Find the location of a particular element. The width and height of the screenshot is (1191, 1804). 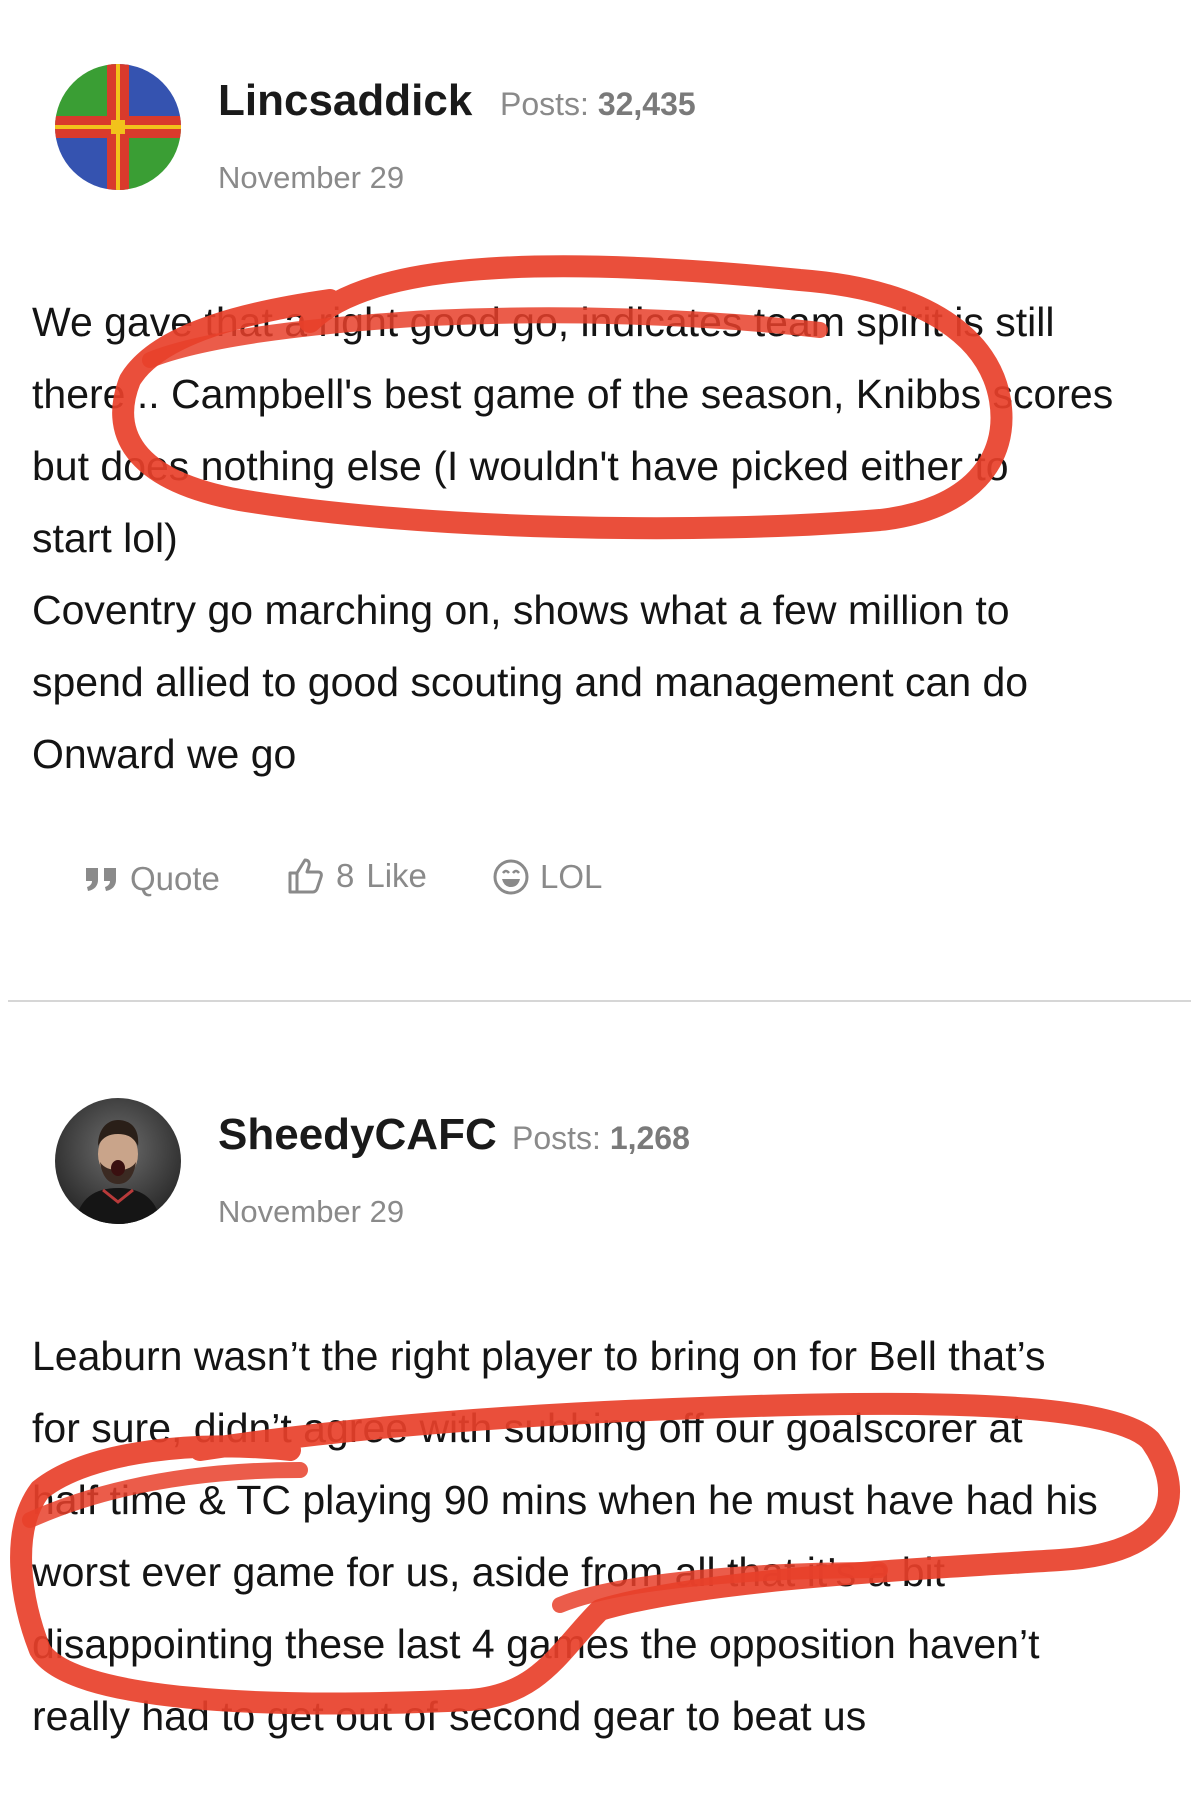

quote-button: Quote is located at coordinates (152, 879).